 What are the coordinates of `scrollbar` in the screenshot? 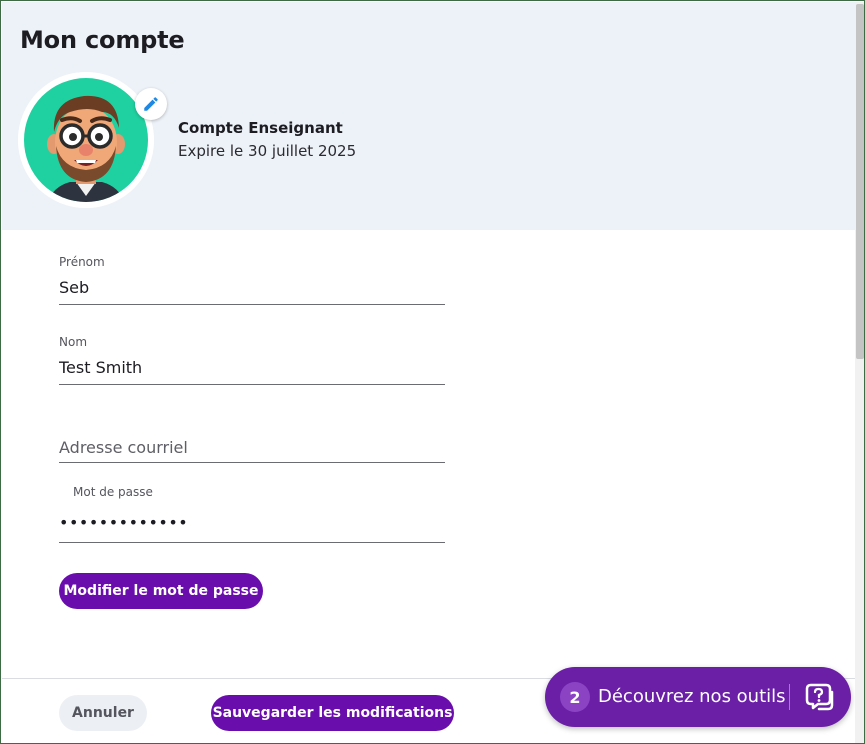 It's located at (859, 372).